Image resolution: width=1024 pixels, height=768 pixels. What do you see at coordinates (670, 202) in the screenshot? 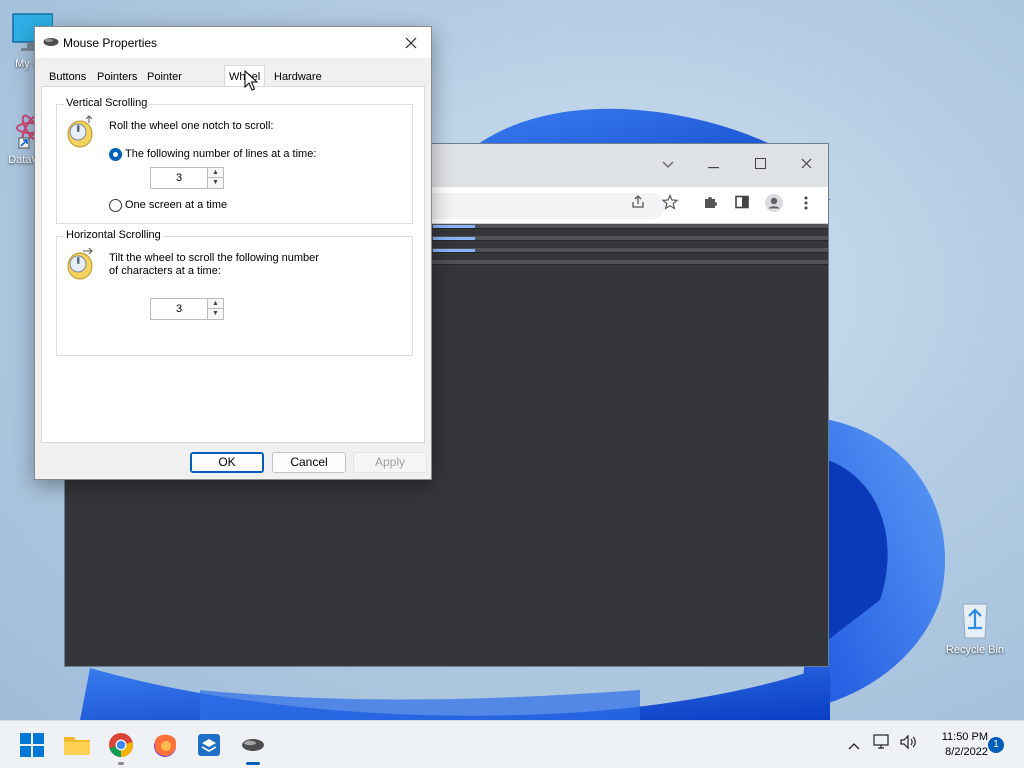
I see `star-icon` at bounding box center [670, 202].